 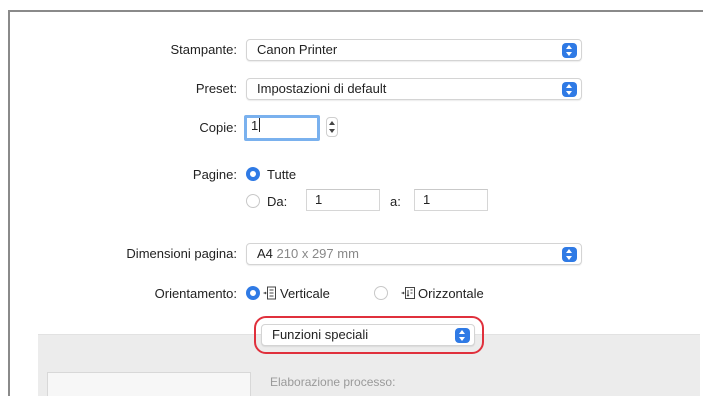 What do you see at coordinates (297, 49) in the screenshot?
I see `printer-value: Canon Printer` at bounding box center [297, 49].